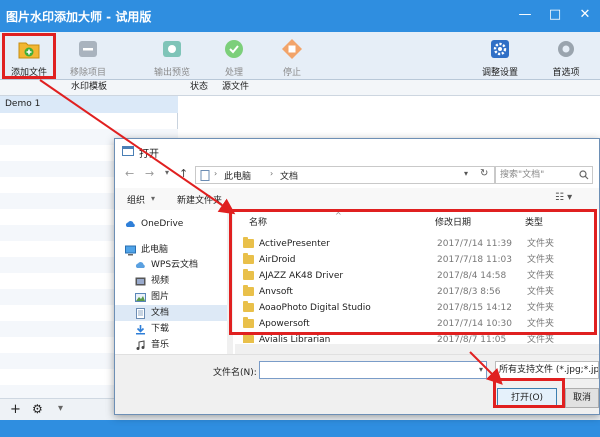 Image resolution: width=600 pixels, height=437 pixels. Describe the element at coordinates (137, 147) in the screenshot. I see `arrow-to-file-list` at that location.